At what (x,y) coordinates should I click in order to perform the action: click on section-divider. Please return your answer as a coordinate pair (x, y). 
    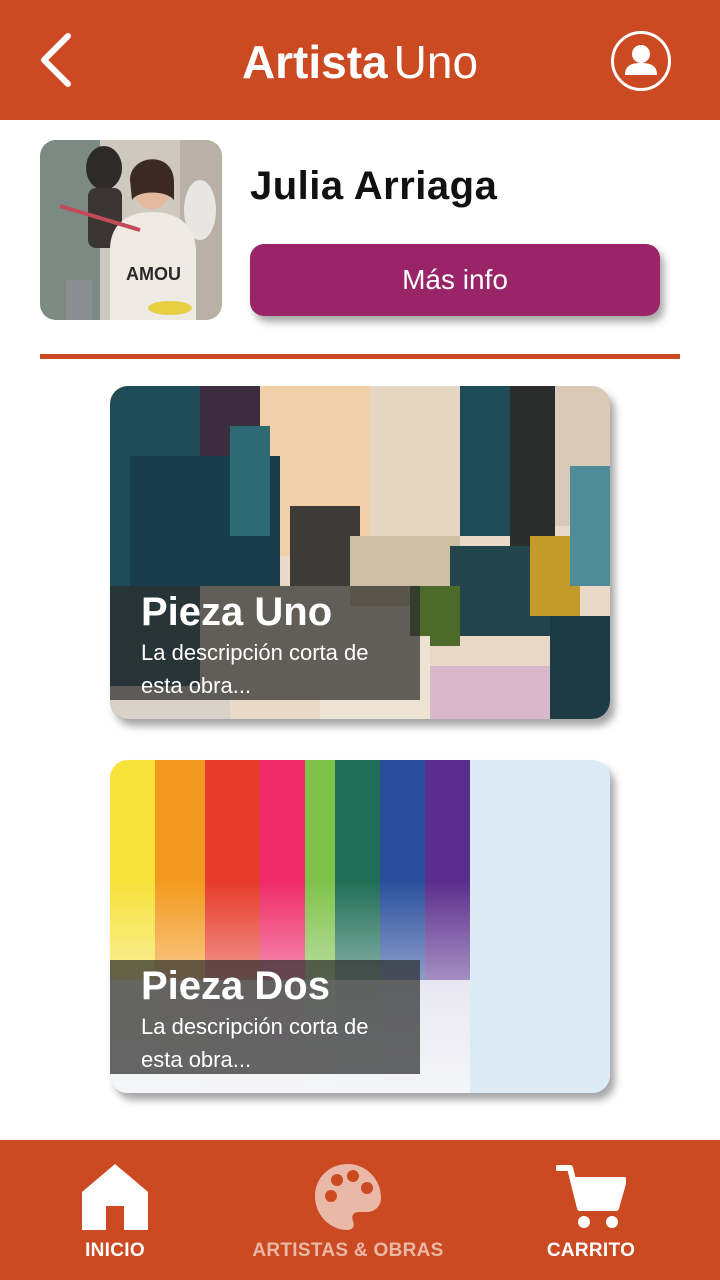
    Looking at the image, I should click on (360, 356).